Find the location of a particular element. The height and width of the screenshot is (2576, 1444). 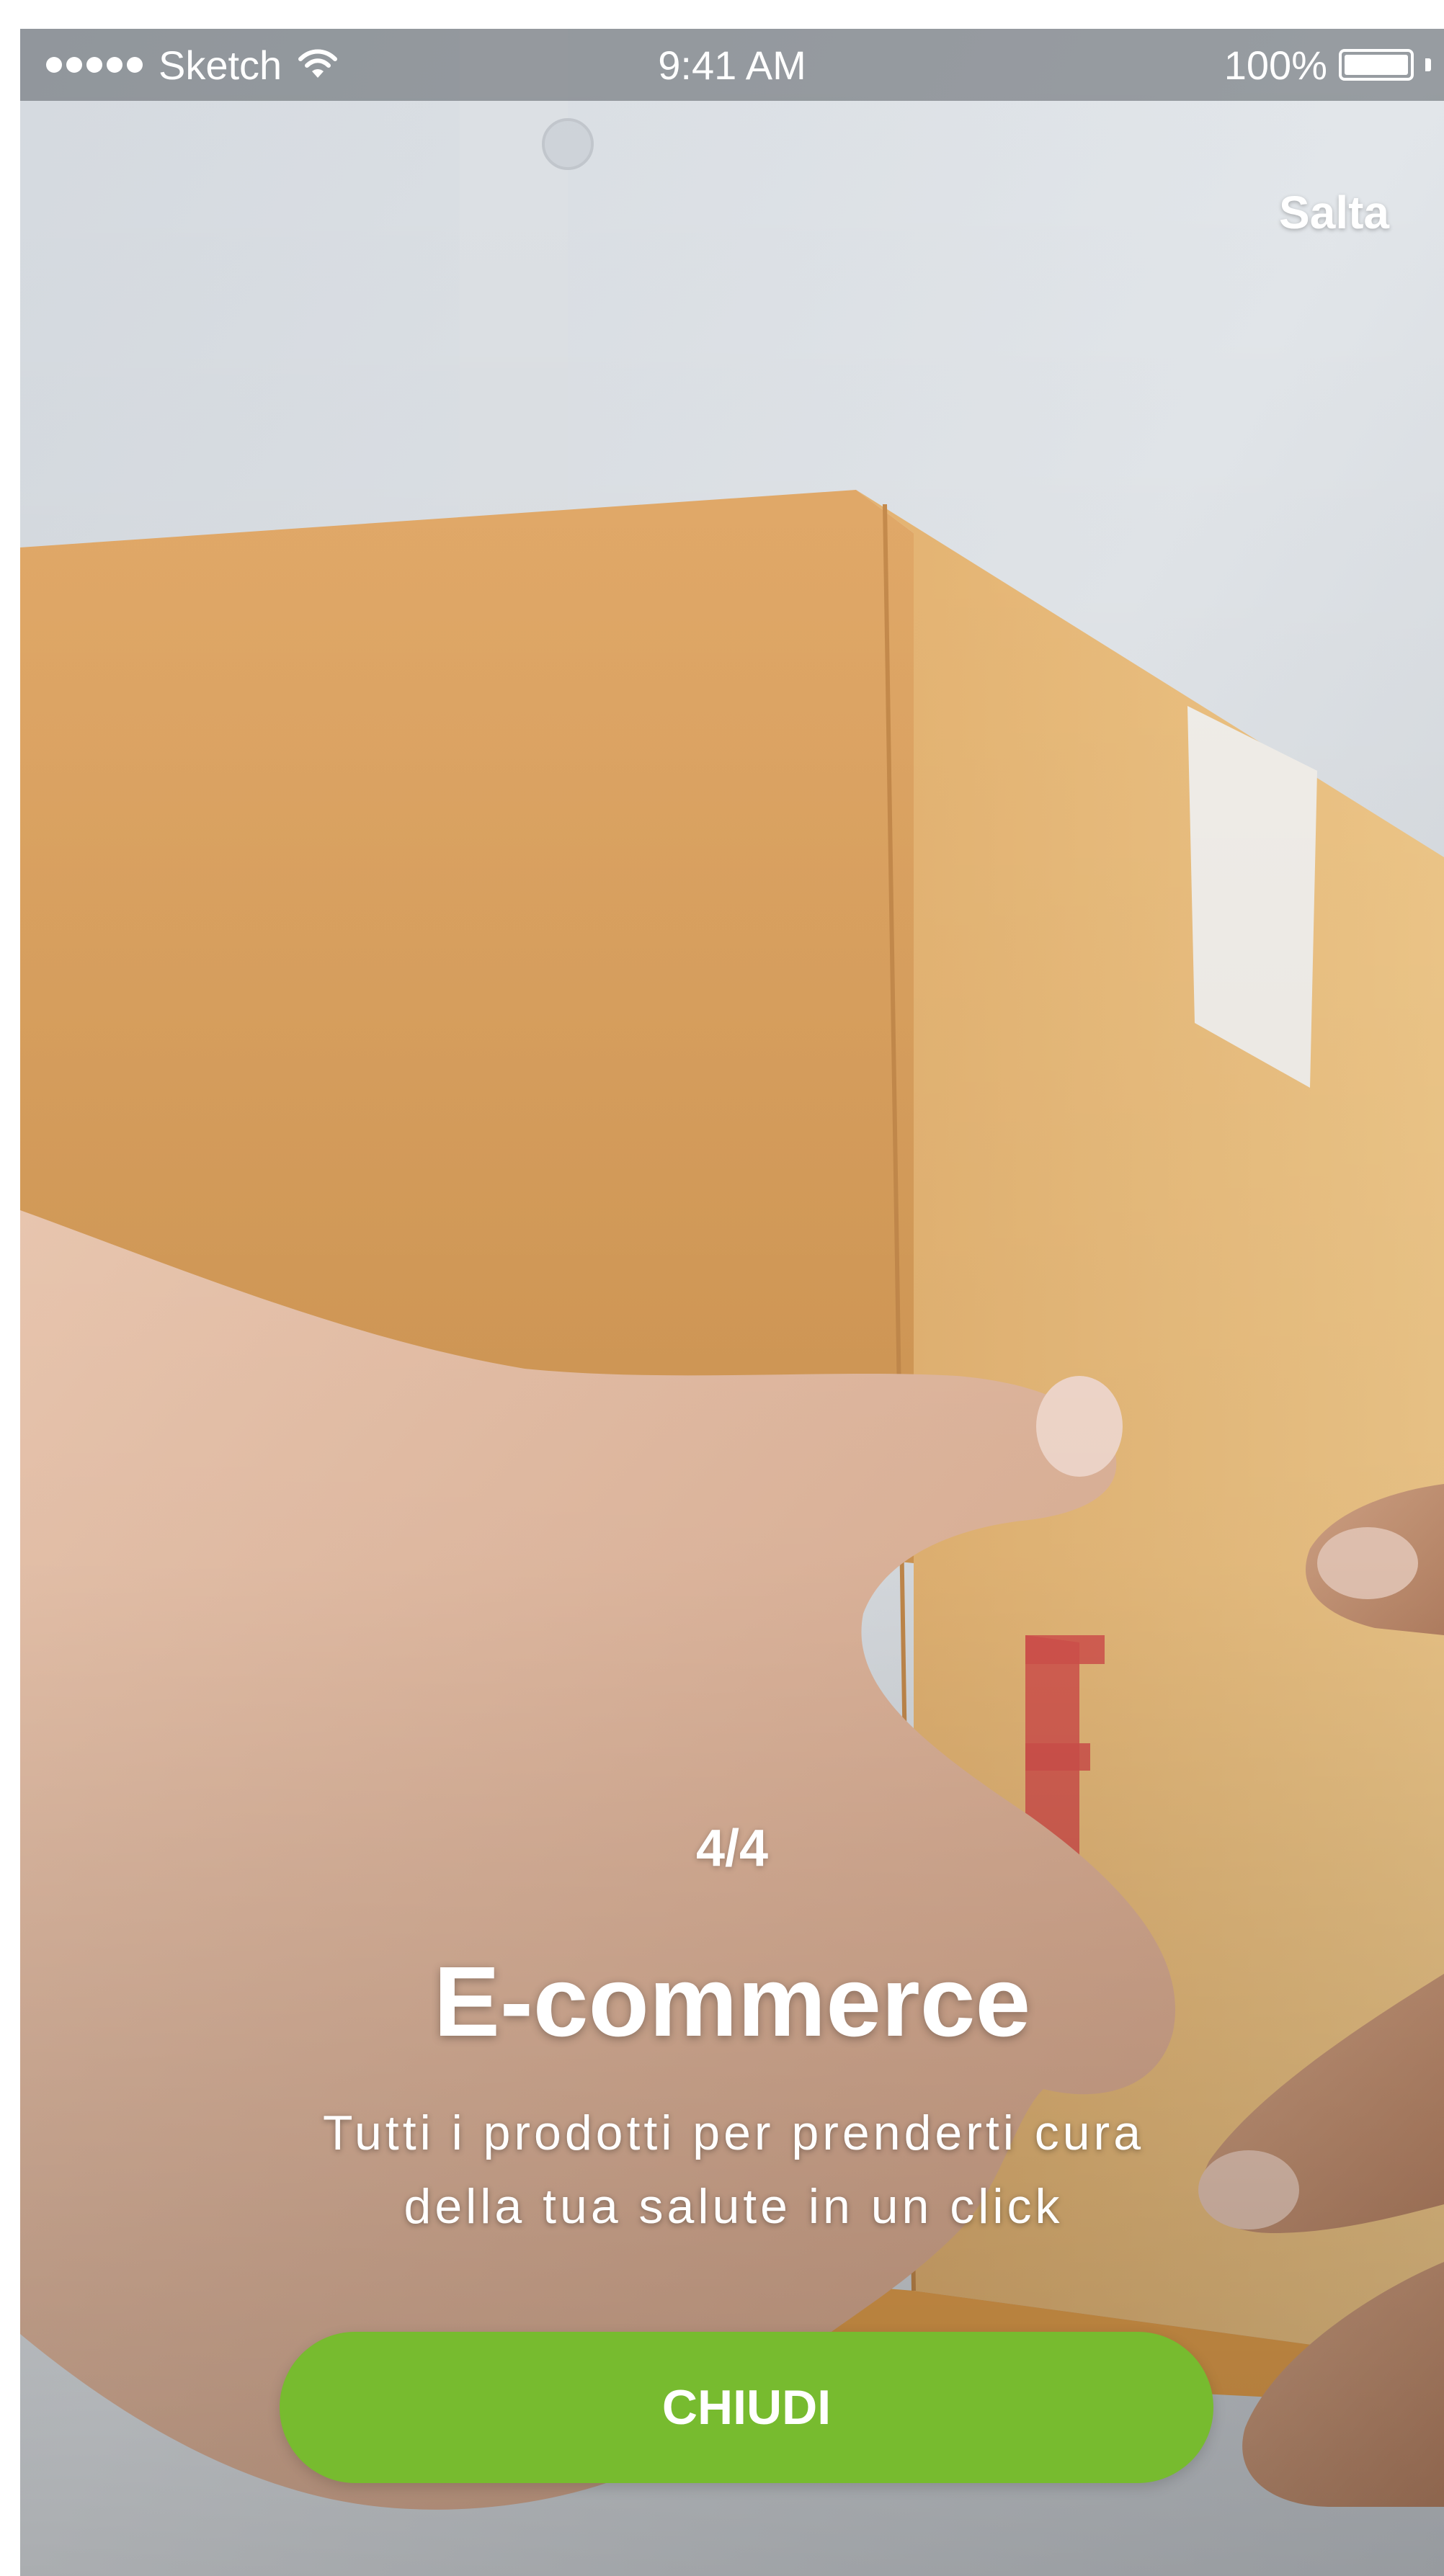

battery-icon is located at coordinates (1377, 65).